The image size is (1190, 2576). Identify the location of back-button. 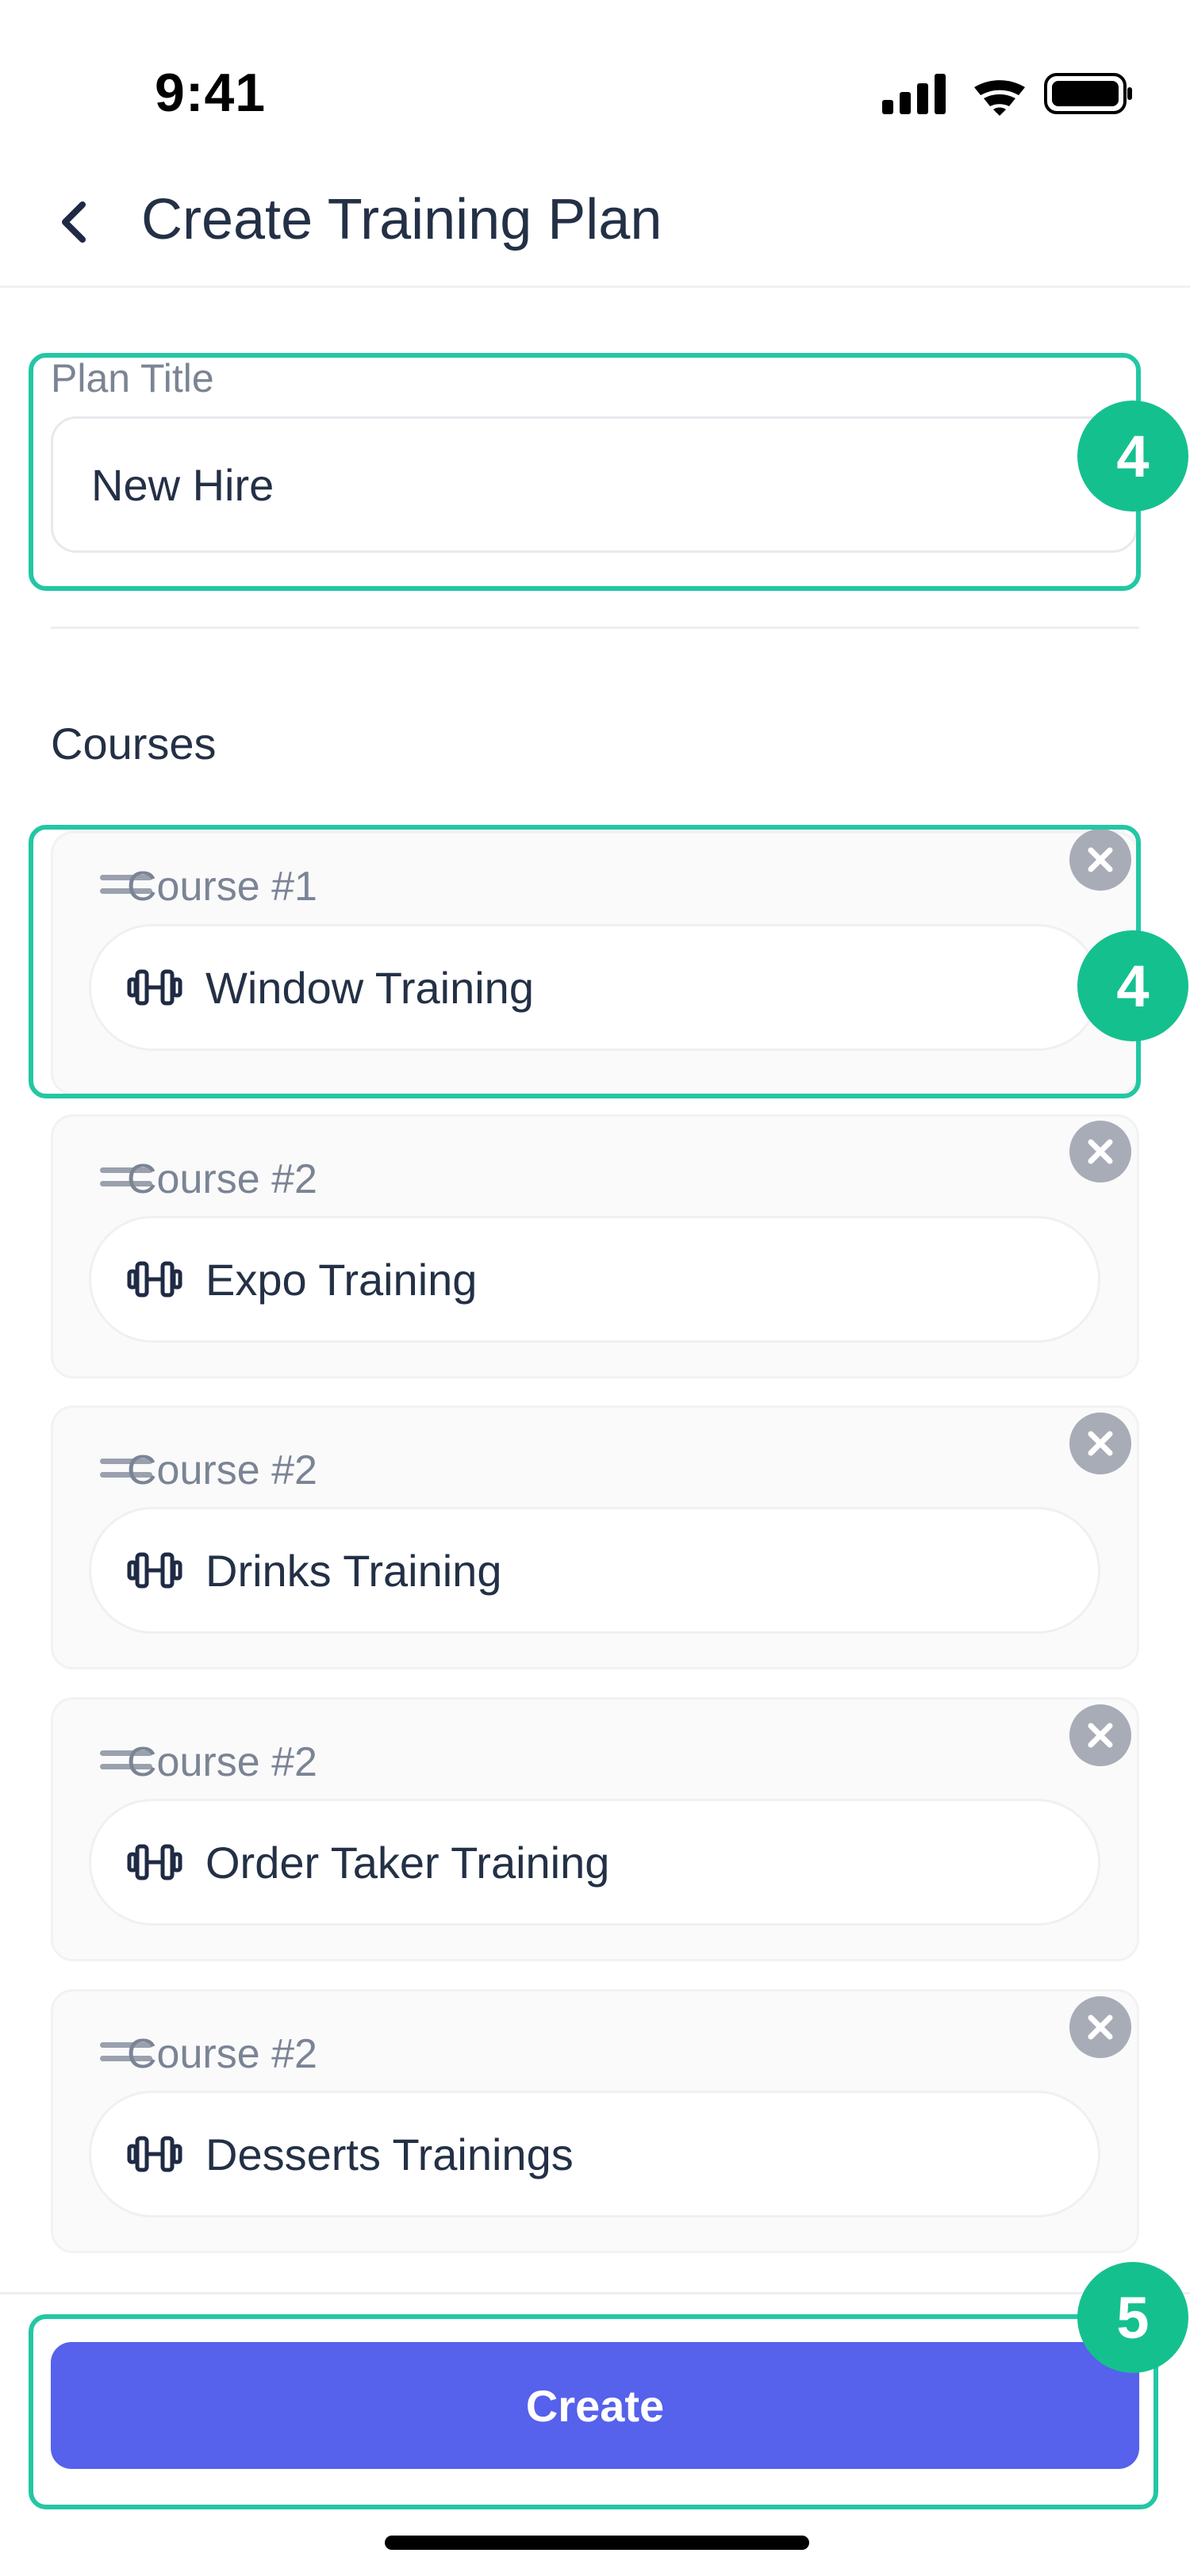
(73, 222).